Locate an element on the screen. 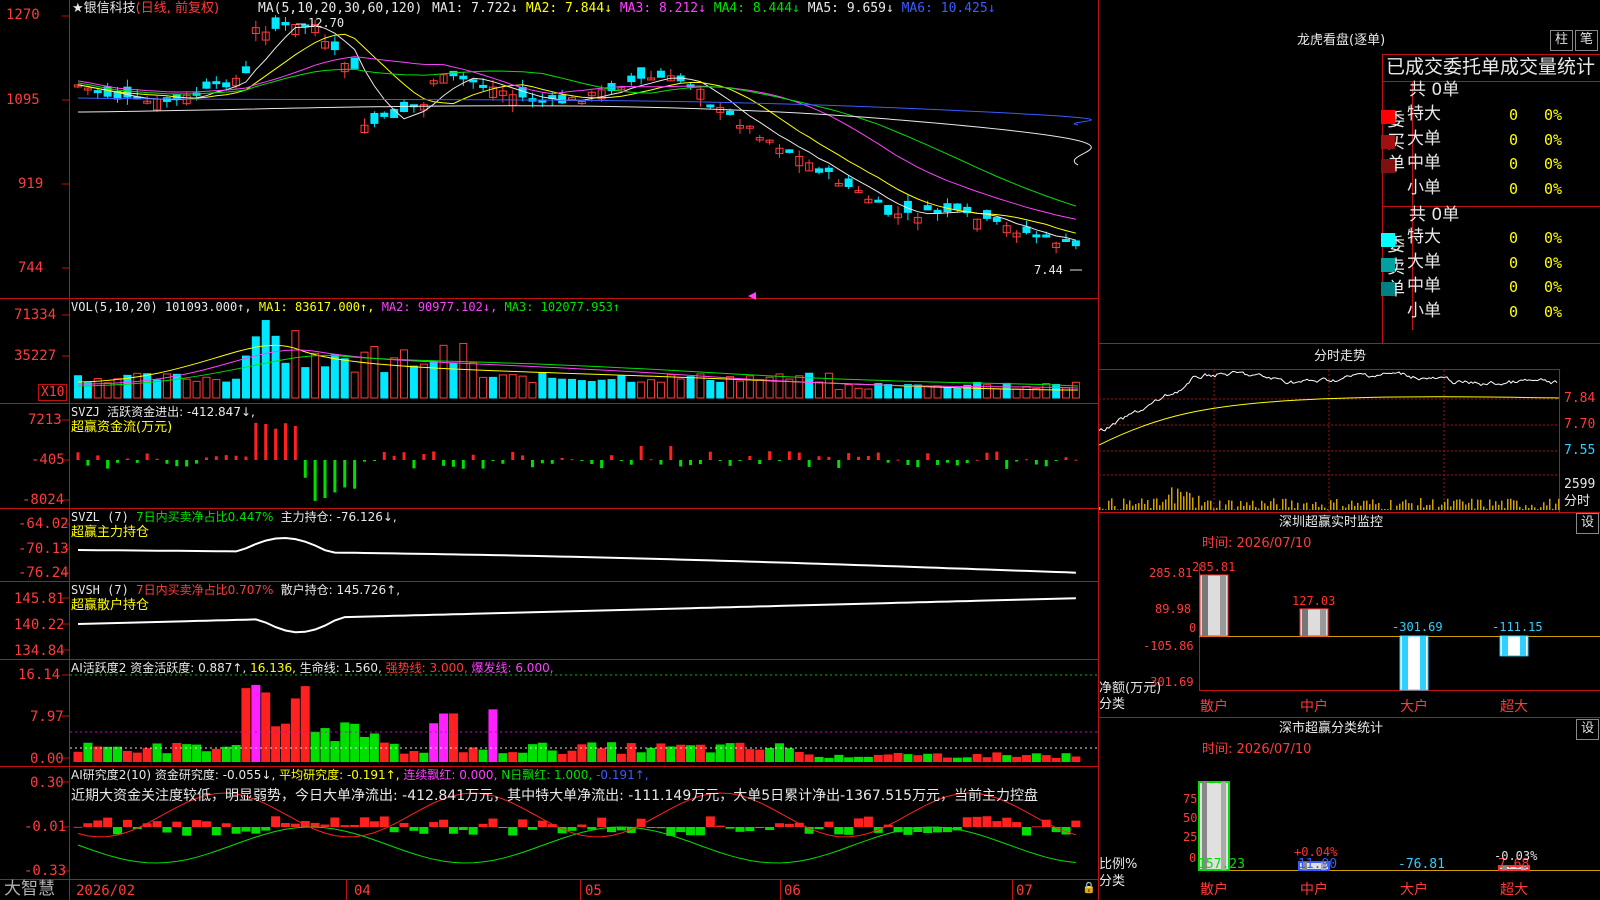  ma-value-2: MA2: 7.844↓ is located at coordinates (572, 8).